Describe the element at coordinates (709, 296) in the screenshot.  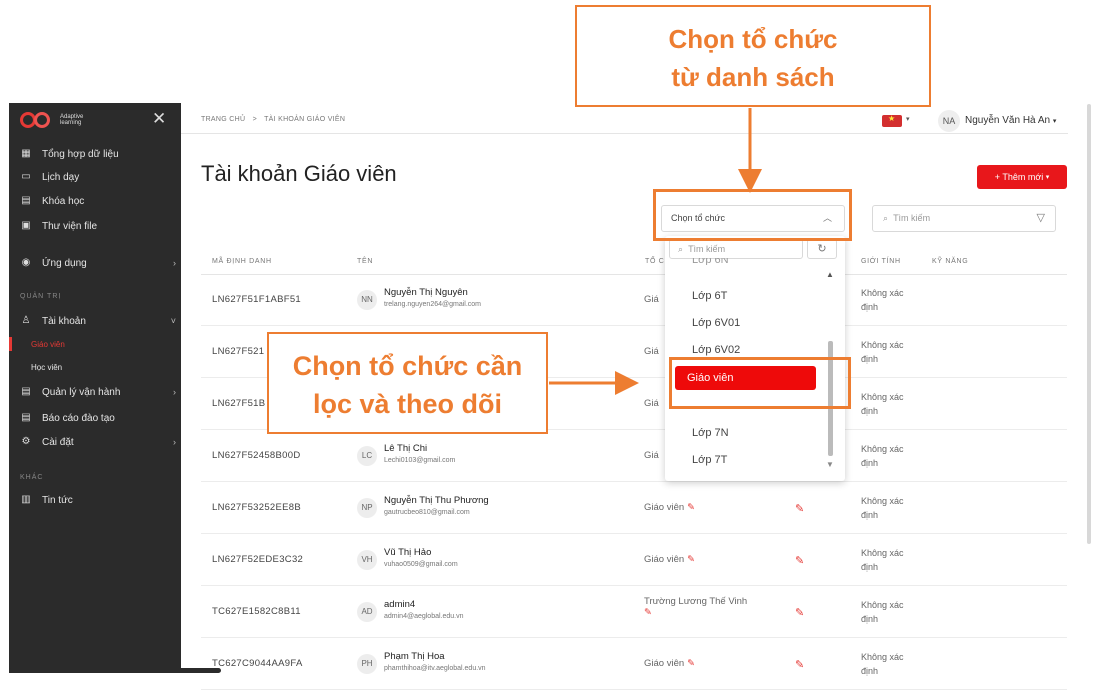
I see `dropdown-option: Lớp 6T` at that location.